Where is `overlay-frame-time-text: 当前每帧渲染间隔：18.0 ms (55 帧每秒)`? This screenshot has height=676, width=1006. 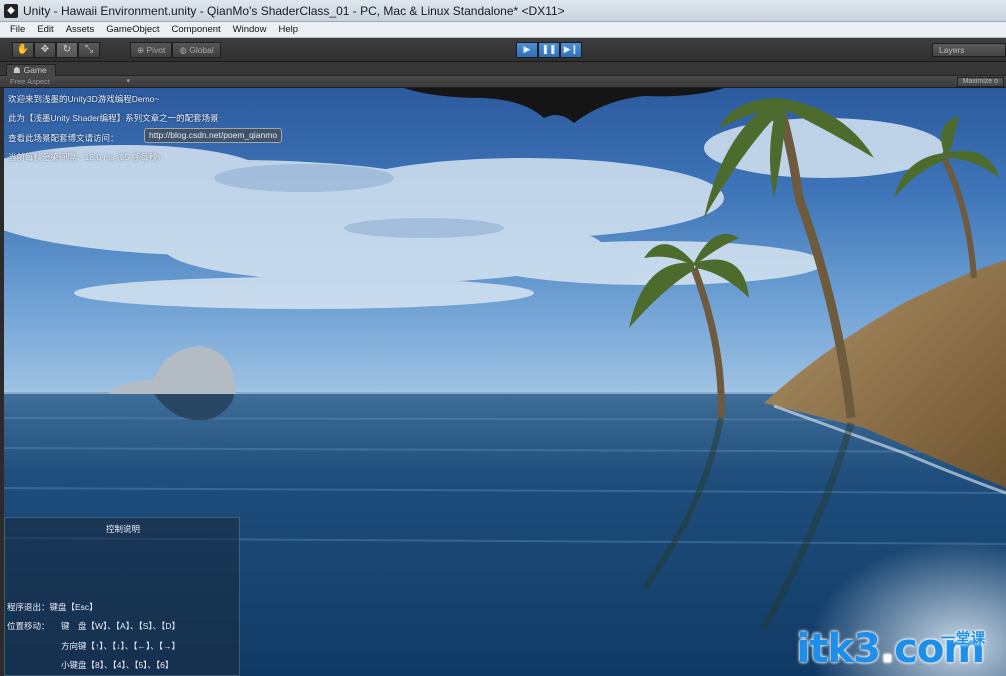
overlay-frame-time-text: 当前每帧渲染间隔：18.0 ms (55 帧每秒) is located at coordinates (84, 157).